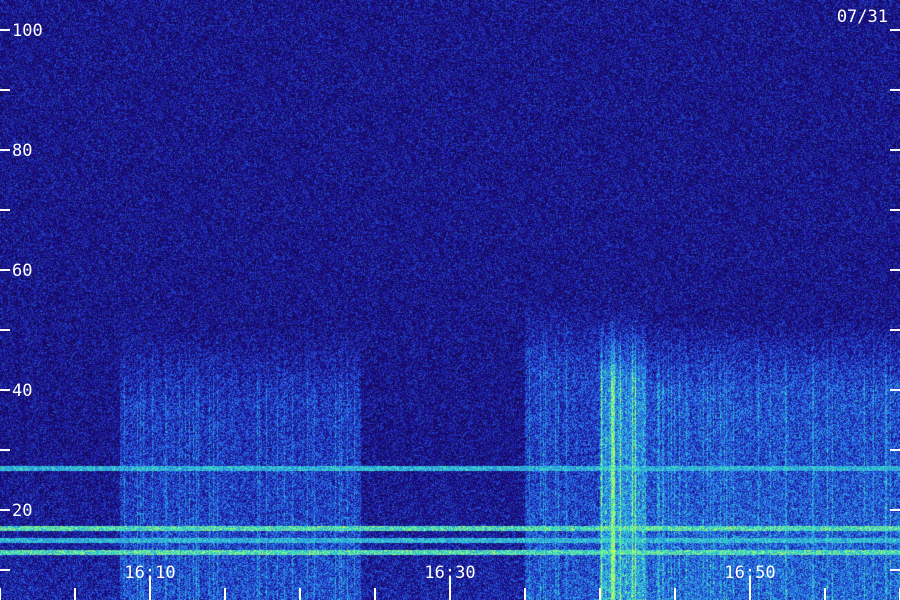 This screenshot has width=900, height=600. What do you see at coordinates (749, 573) in the screenshot?
I see `x-tick-label: 16:50` at bounding box center [749, 573].